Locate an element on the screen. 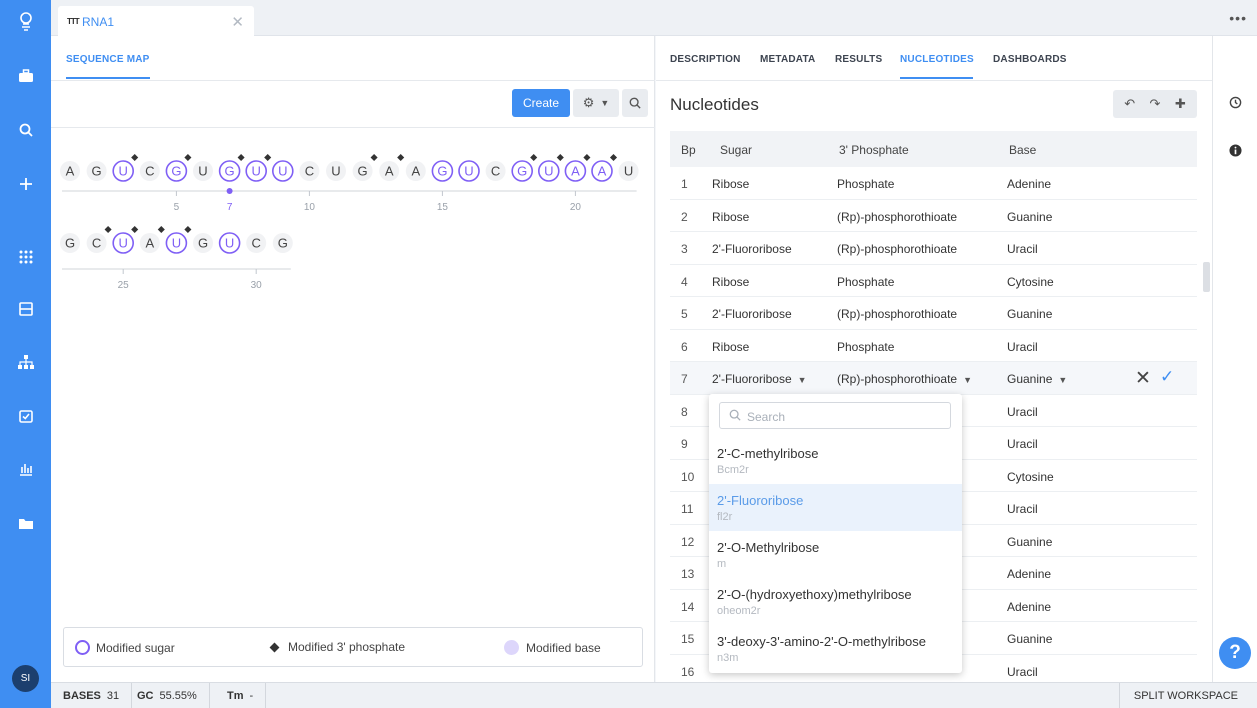 This screenshot has height=708, width=1257. status-gc: GC 55.55% is located at coordinates (167, 695).